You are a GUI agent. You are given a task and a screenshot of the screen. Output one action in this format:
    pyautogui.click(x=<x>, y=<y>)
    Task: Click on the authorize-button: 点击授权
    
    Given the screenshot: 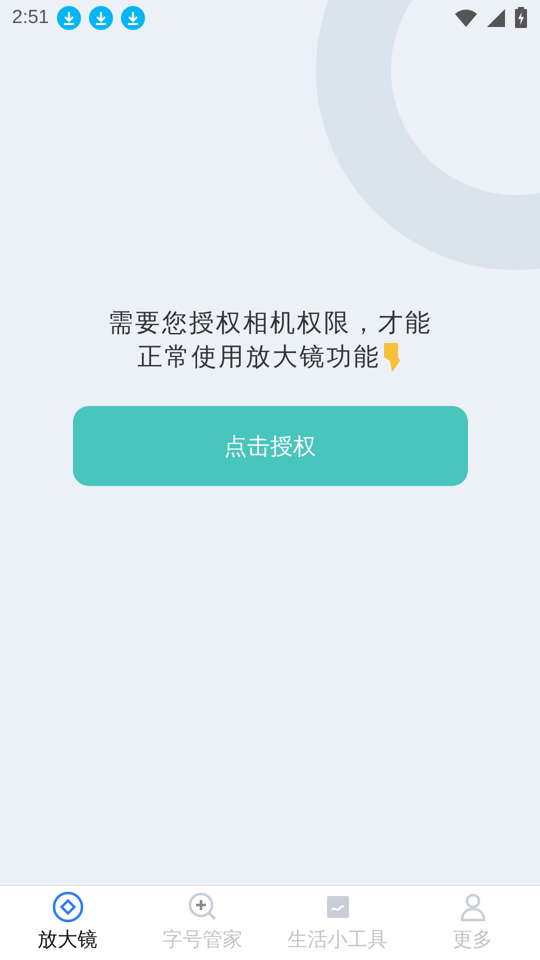 What is the action you would take?
    pyautogui.click(x=270, y=446)
    